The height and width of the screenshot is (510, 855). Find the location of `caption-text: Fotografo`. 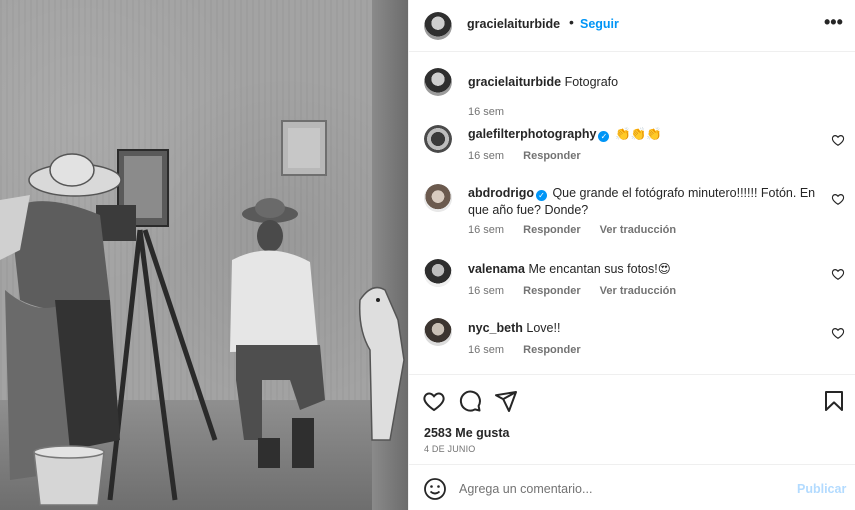

caption-text: Fotografo is located at coordinates (591, 82).